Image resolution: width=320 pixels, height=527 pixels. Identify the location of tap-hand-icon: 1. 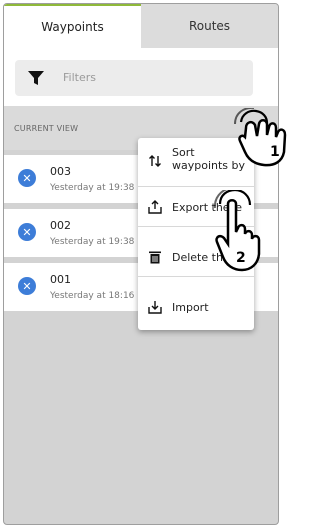
(260, 137).